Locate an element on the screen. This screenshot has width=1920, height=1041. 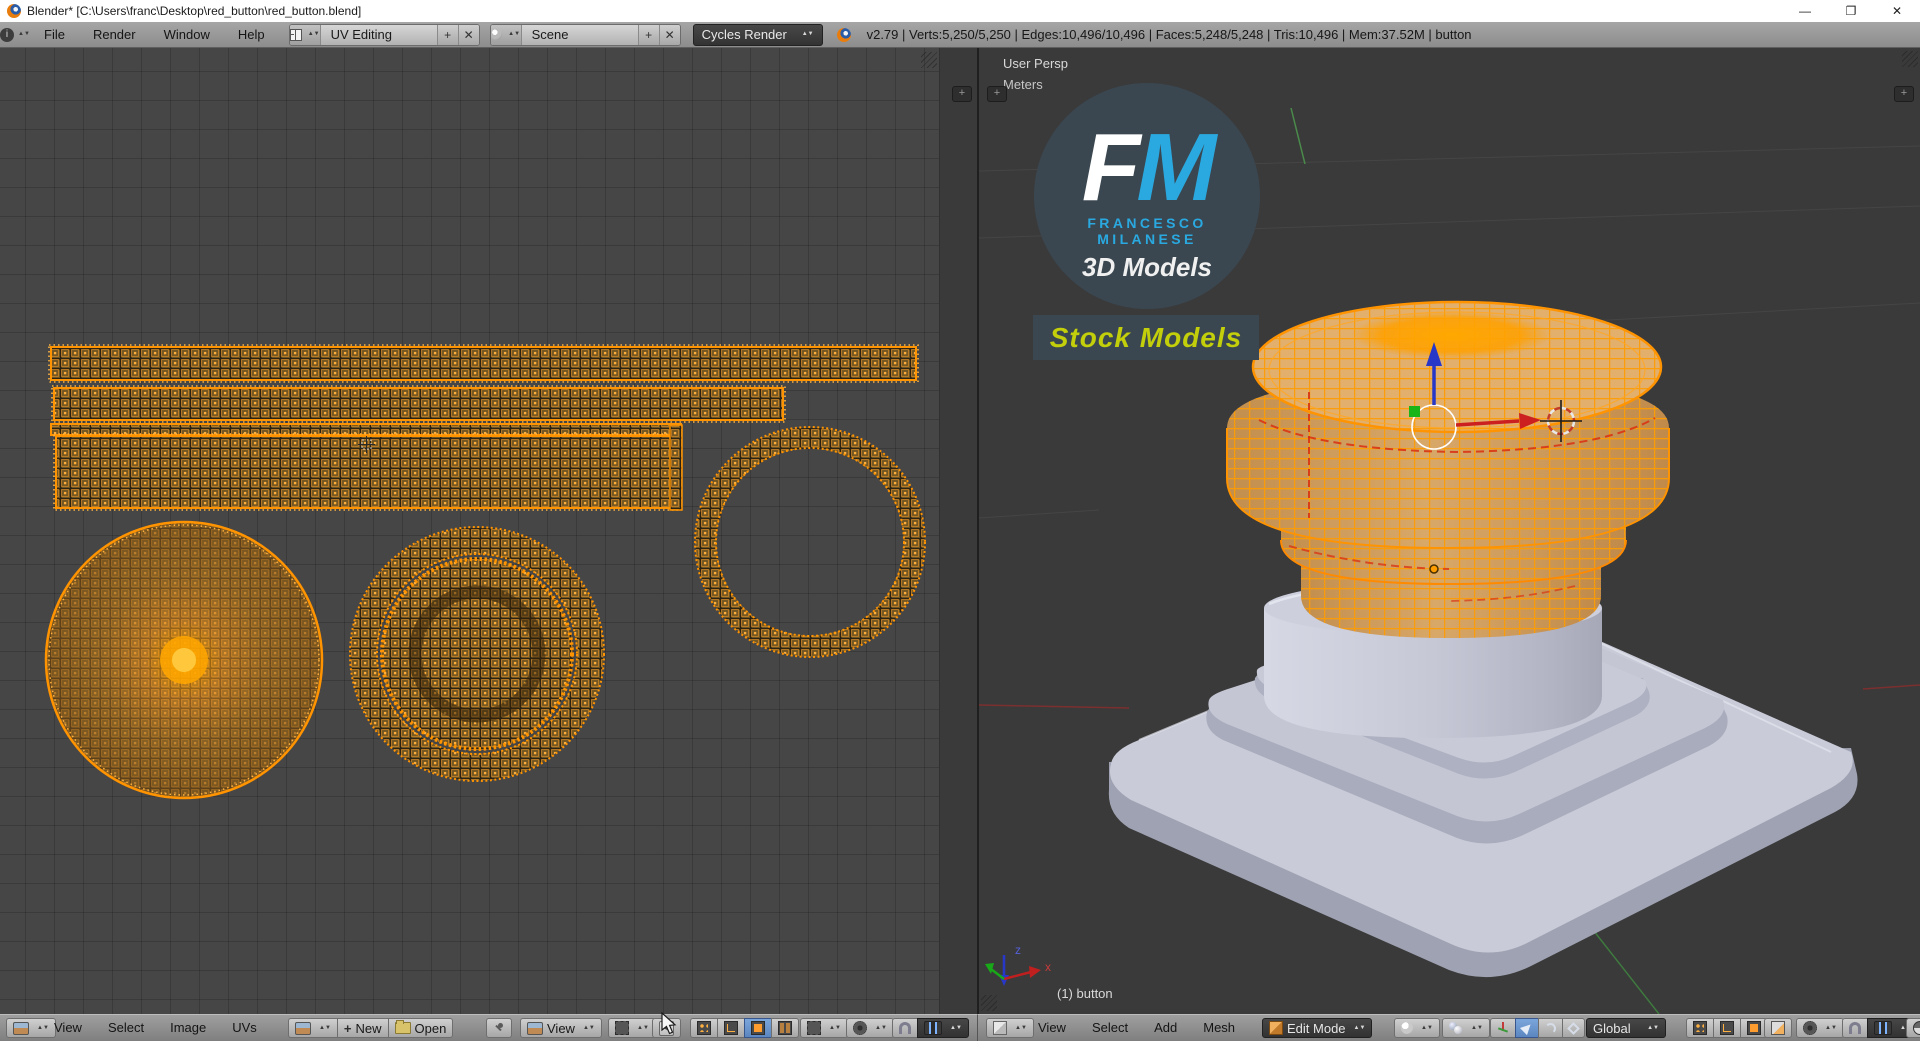
uv-island-ring-disc is located at coordinates (477, 654).